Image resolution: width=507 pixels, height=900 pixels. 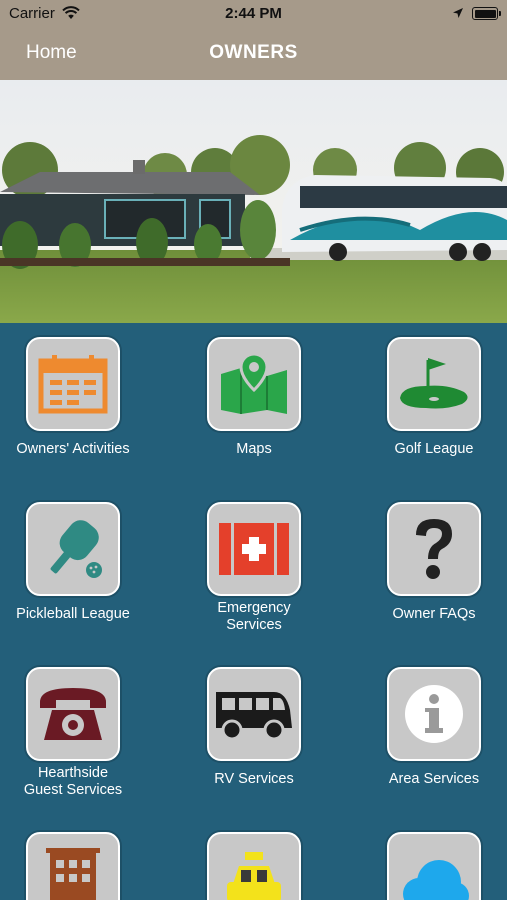 I want to click on rv-van-icon, so click(x=254, y=716).